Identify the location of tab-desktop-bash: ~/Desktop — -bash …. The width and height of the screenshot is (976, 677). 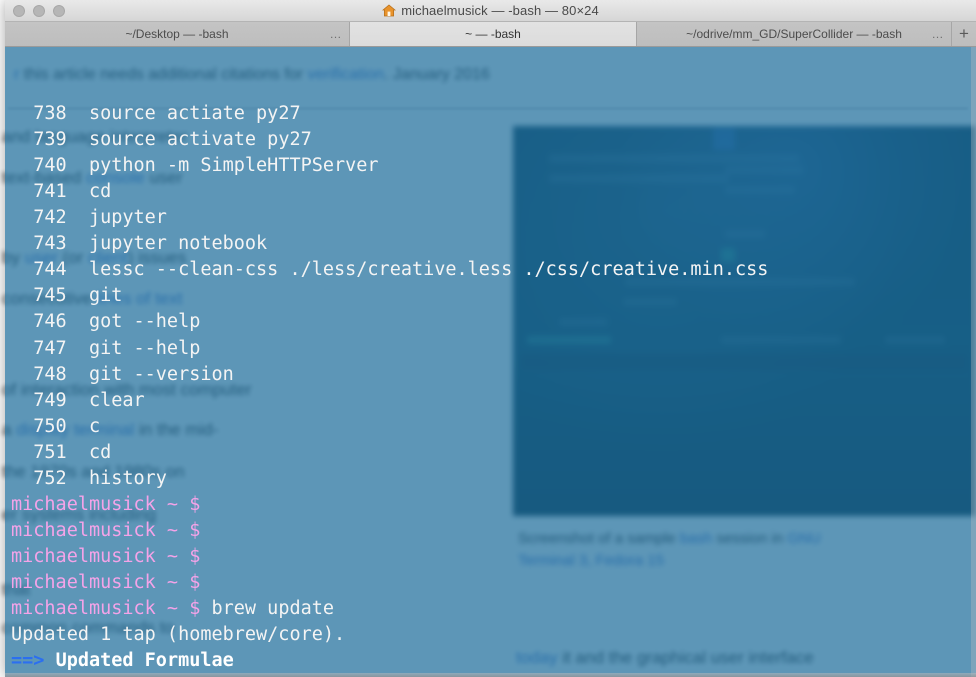
(177, 34).